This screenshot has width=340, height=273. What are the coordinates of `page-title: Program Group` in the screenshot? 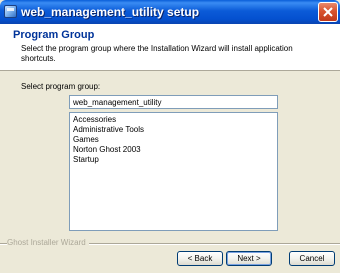 It's located at (54, 35).